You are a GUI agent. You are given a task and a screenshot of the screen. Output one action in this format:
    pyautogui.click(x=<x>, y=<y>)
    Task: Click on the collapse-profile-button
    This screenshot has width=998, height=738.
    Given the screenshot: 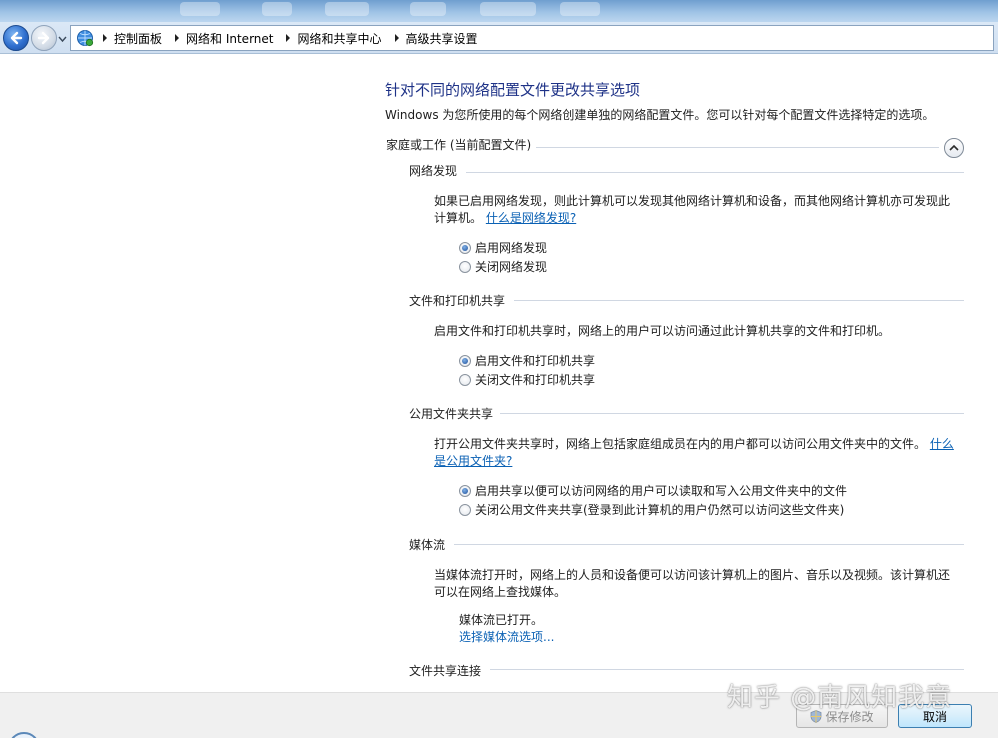 What is the action you would take?
    pyautogui.click(x=954, y=148)
    